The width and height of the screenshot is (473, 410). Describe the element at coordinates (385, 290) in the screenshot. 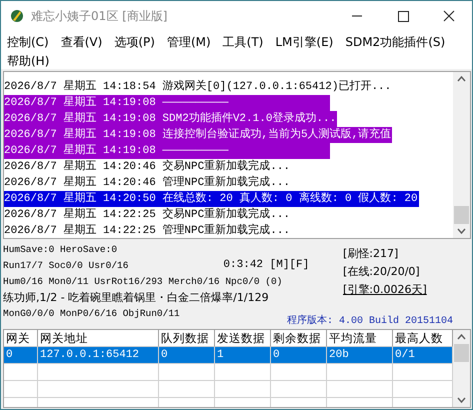

I see `counter-text: [引擎:0.0026天]` at that location.